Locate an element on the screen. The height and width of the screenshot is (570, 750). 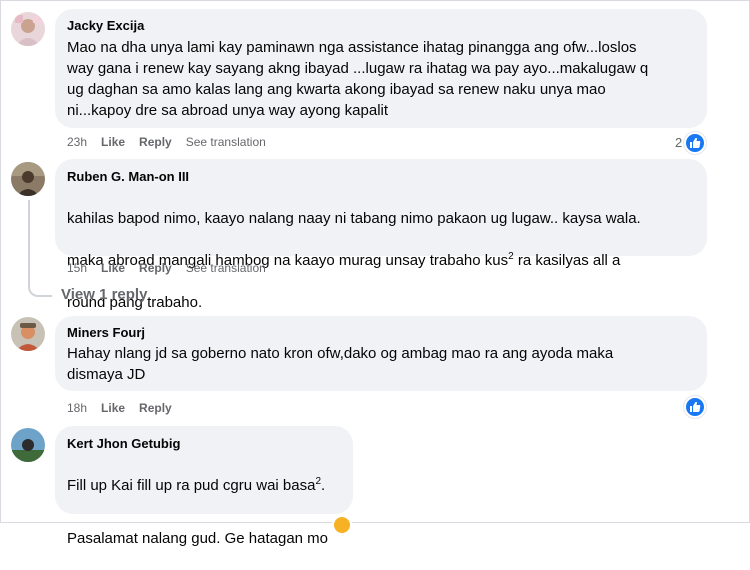
comment-actions-2: 15h Like Reply See translation is located at coordinates (166, 268).